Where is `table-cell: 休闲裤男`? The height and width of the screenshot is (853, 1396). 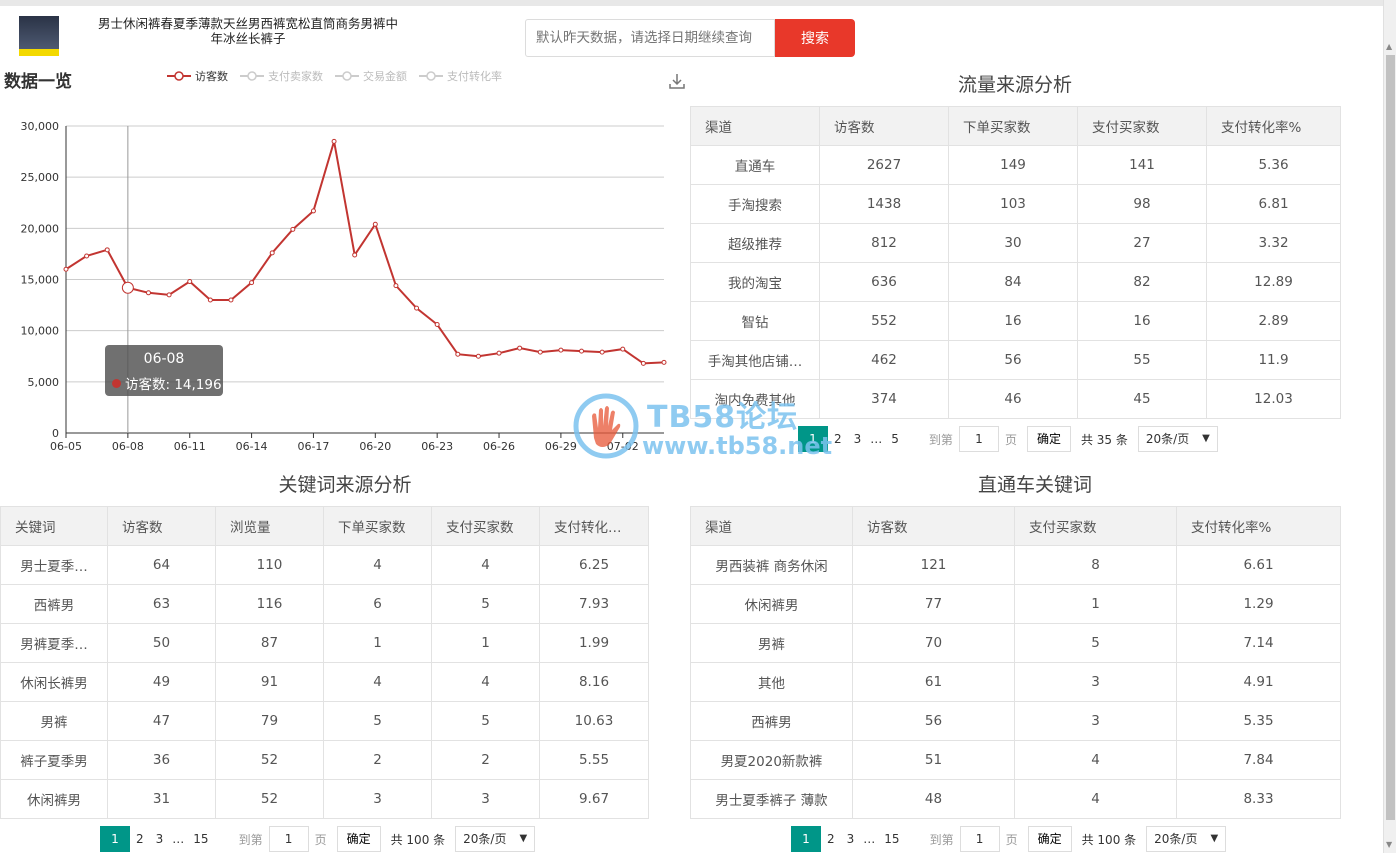 table-cell: 休闲裤男 is located at coordinates (771, 604).